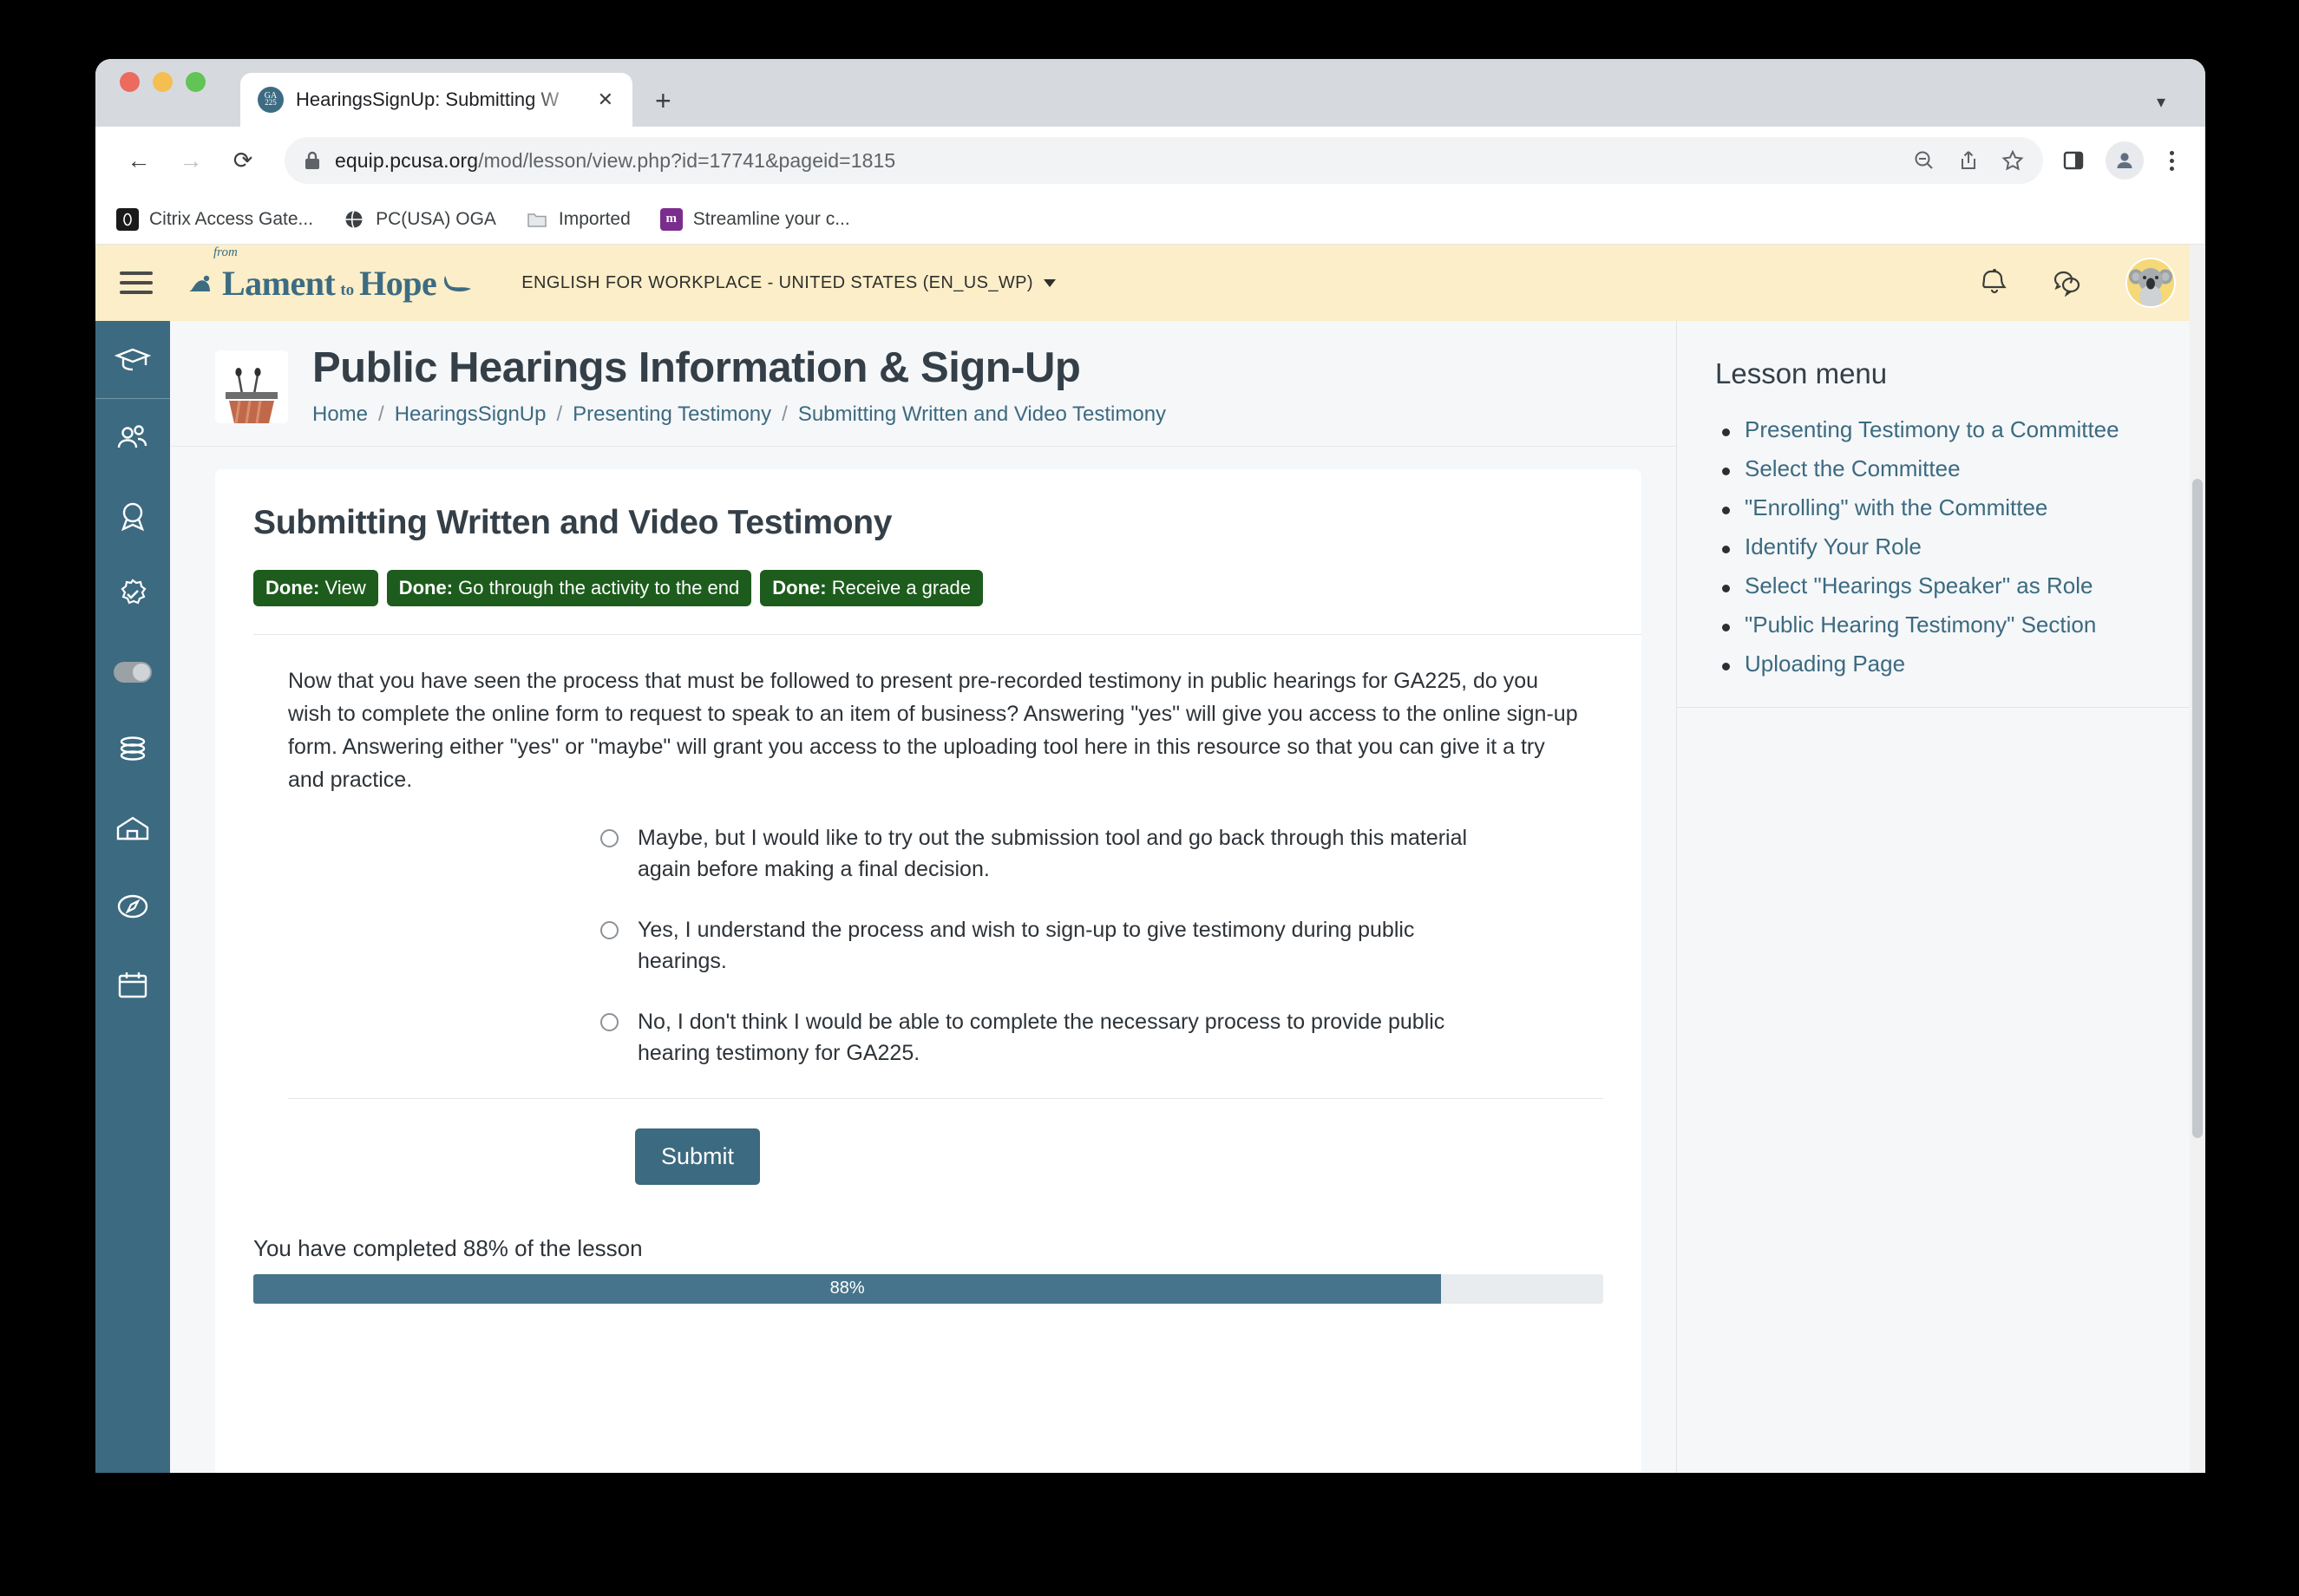 This screenshot has height=1596, width=2299. What do you see at coordinates (457, 286) in the screenshot?
I see `logo-right-glyph-icon` at bounding box center [457, 286].